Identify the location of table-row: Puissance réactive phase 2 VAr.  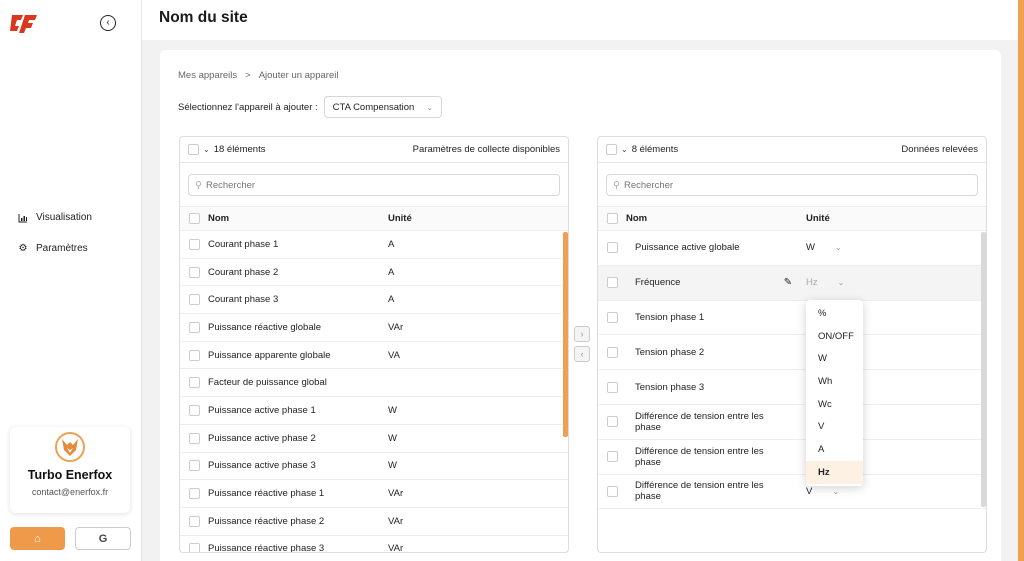
(374, 522).